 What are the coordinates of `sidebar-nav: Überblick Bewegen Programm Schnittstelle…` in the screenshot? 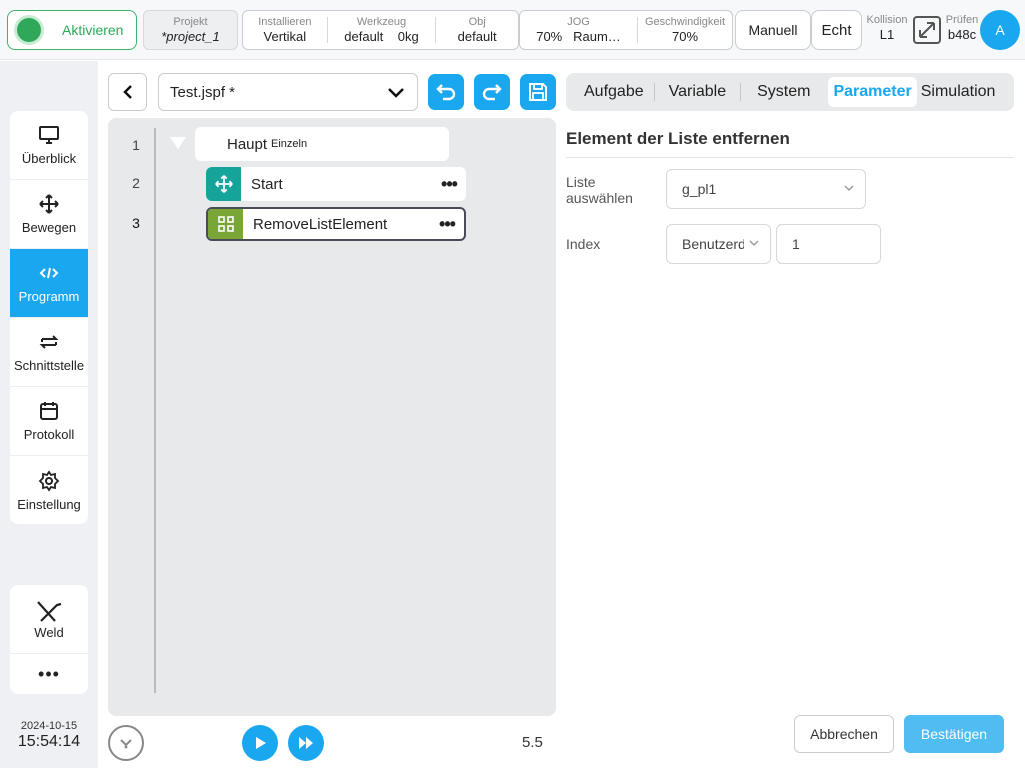 It's located at (49, 317).